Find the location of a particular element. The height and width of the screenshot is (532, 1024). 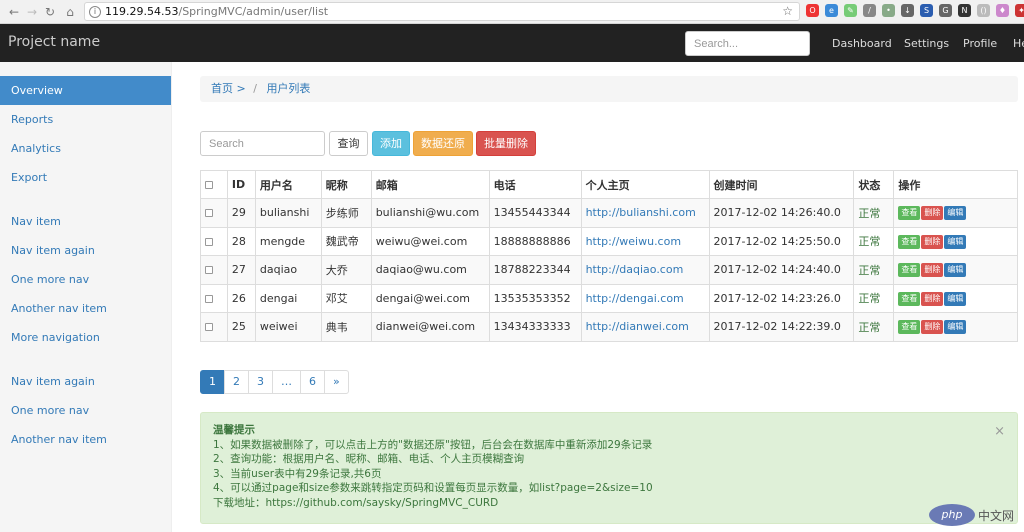

extension-code-icon: () is located at coordinates (983, 10).